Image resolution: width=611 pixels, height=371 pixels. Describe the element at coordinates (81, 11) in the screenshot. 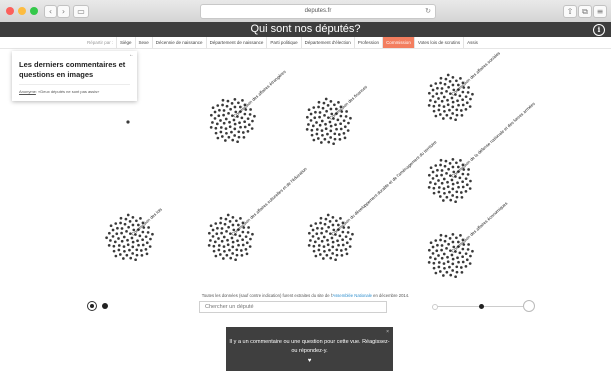

I see `sidebar-toggle-button: ▭` at that location.